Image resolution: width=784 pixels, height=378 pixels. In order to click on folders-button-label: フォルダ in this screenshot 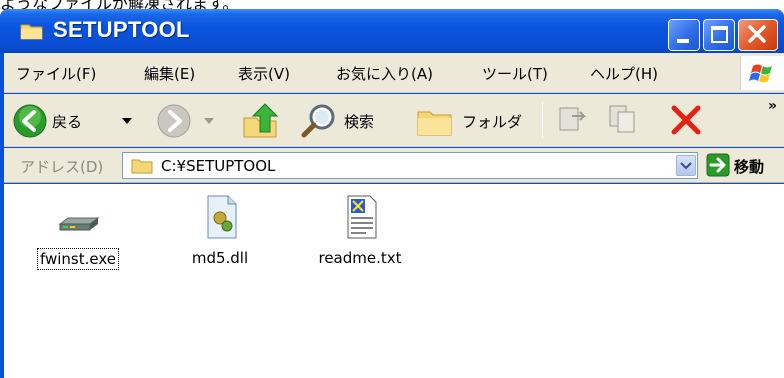, I will do `click(492, 121)`.